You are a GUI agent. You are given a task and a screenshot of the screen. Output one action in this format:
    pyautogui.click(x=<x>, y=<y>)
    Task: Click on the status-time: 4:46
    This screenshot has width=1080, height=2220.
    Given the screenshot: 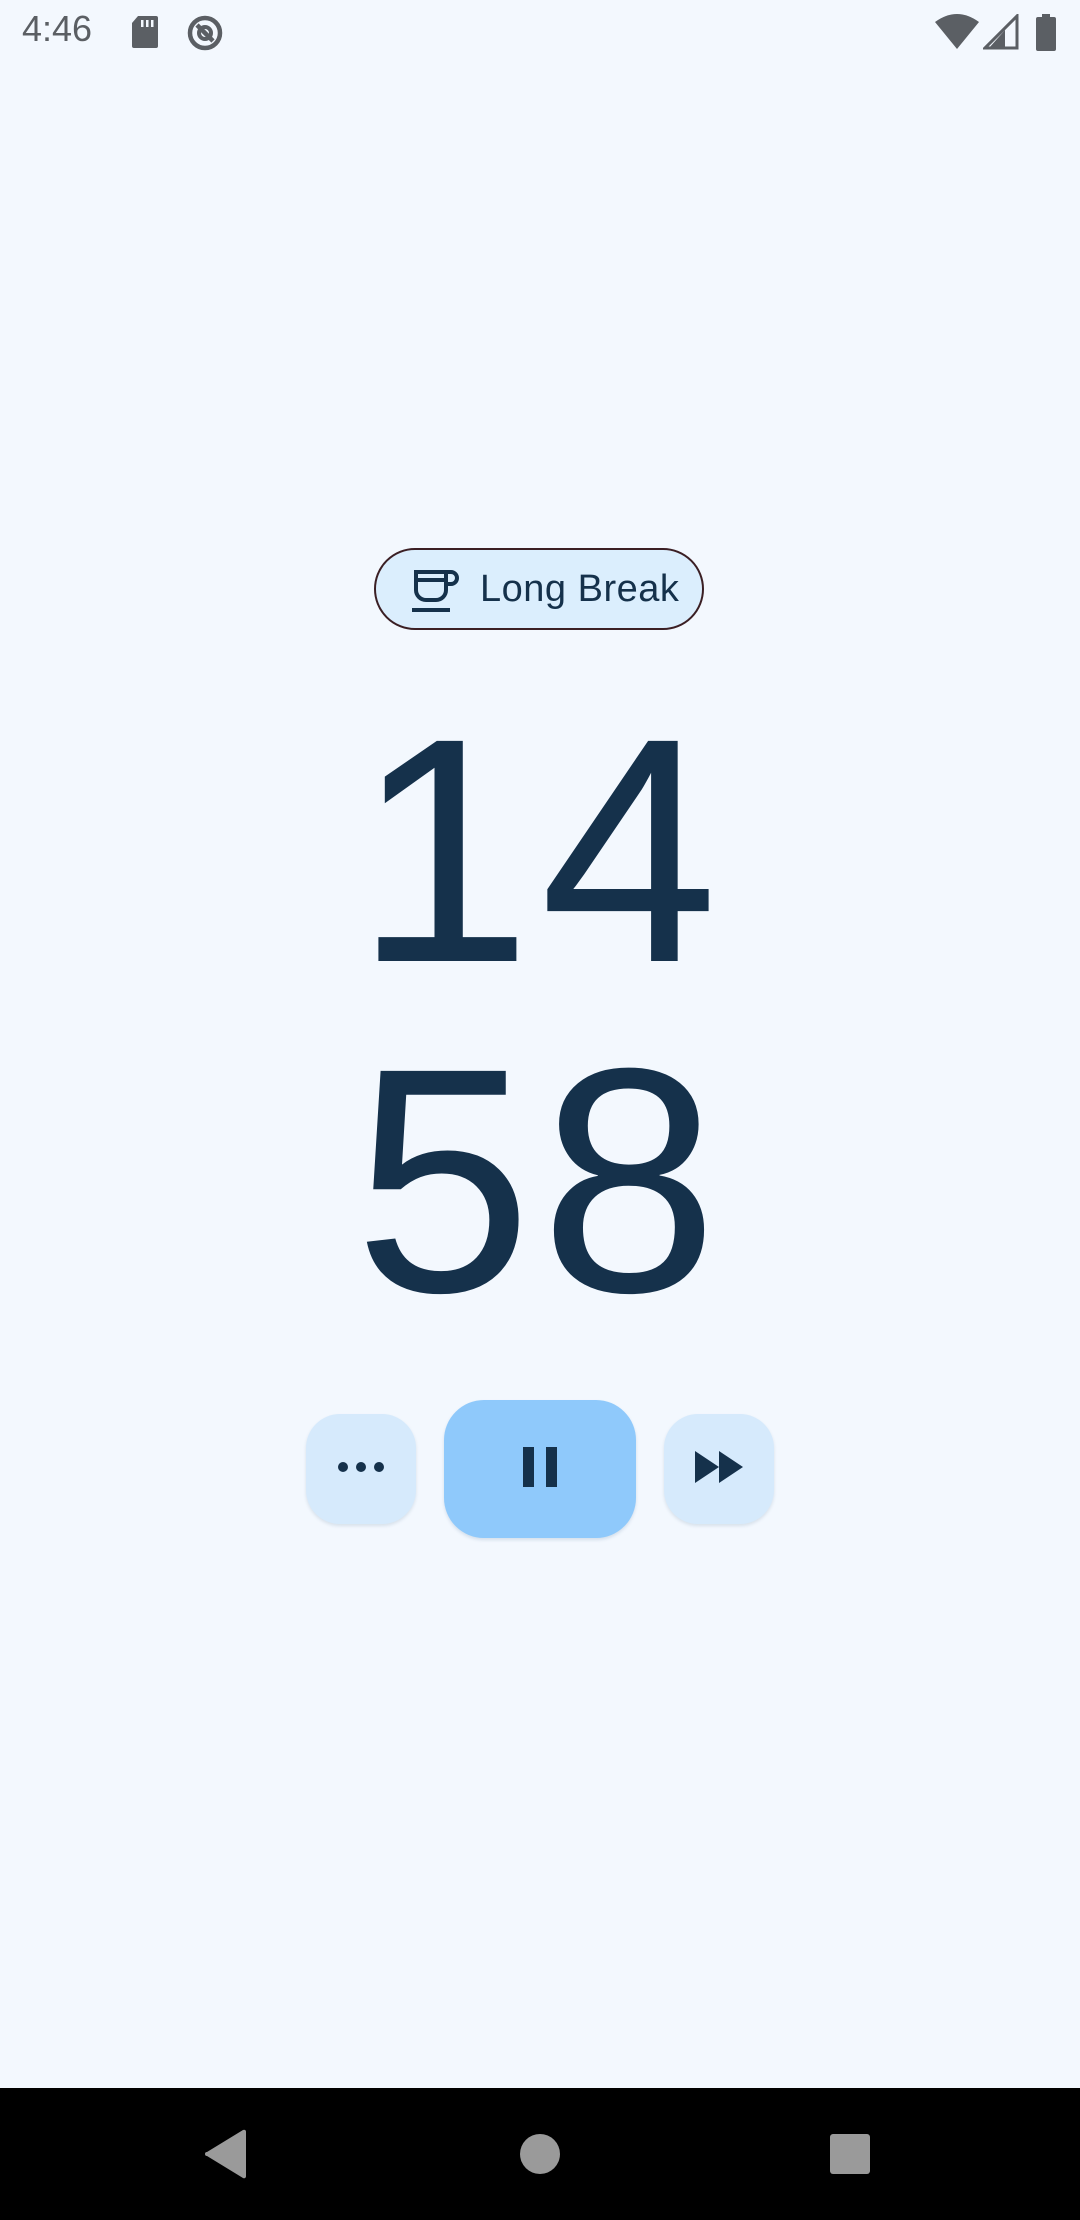 What is the action you would take?
    pyautogui.click(x=57, y=28)
    